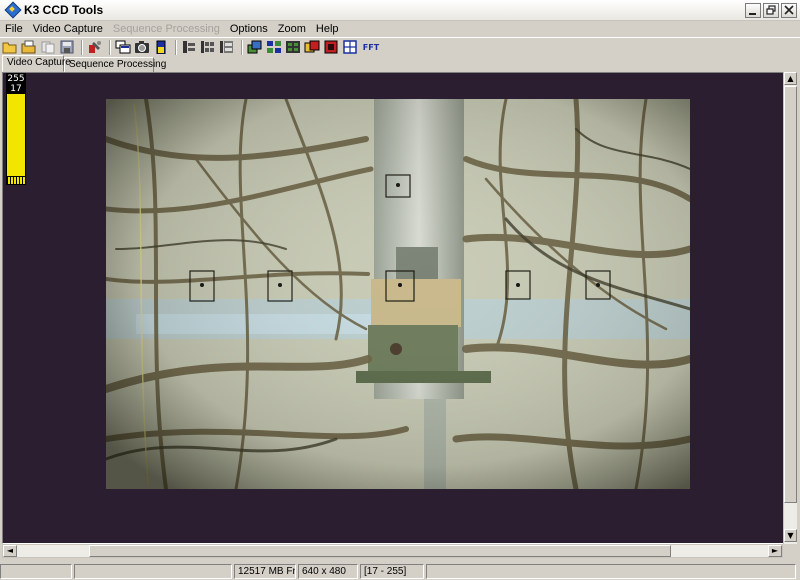 The width and height of the screenshot is (800, 580). What do you see at coordinates (166, 29) in the screenshot?
I see `menu-sequence-processing: Sequence Processing` at bounding box center [166, 29].